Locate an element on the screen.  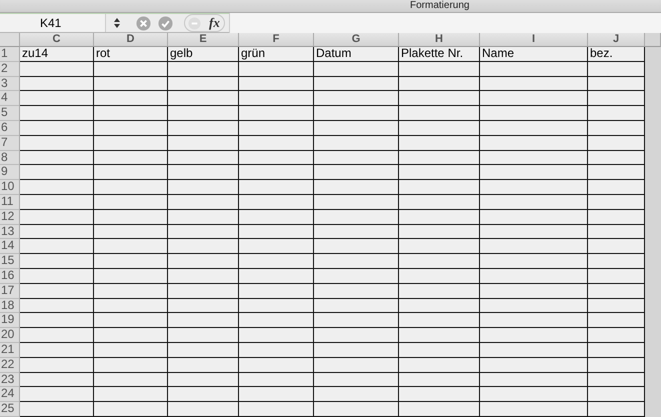
toolbar-label: Formatierung is located at coordinates (440, 6).